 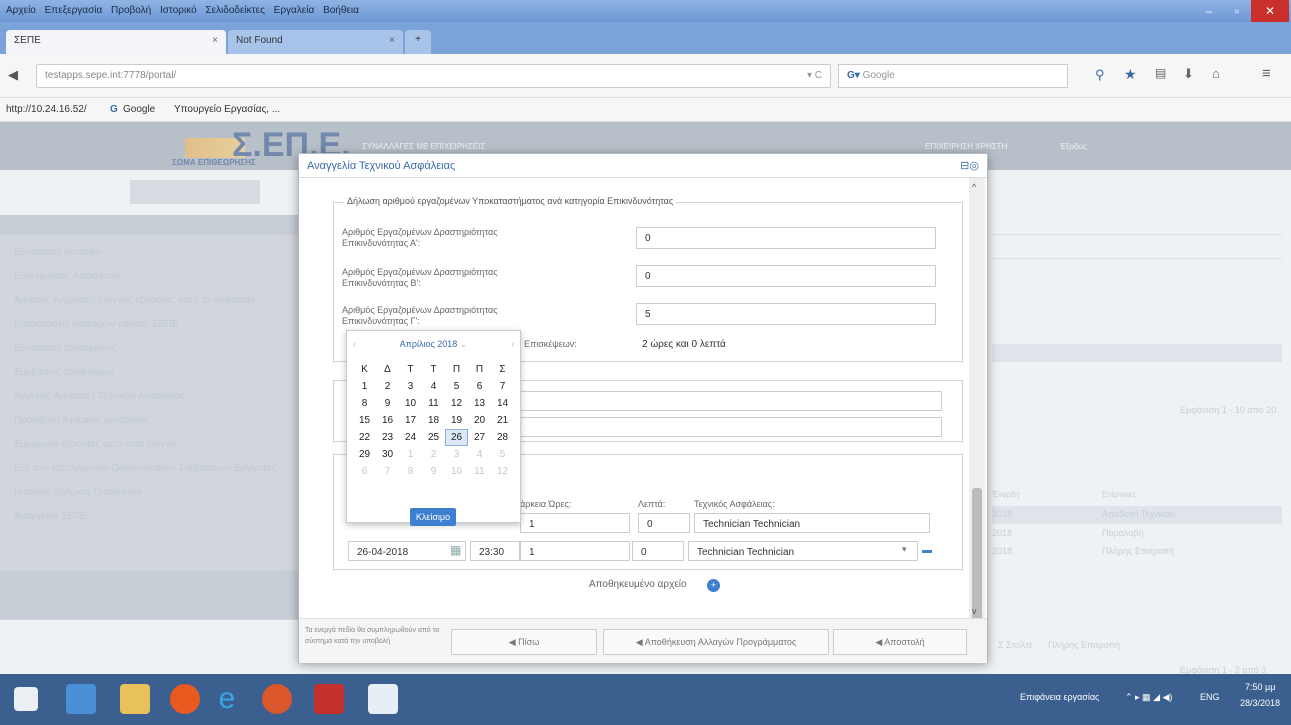 I want to click on day-cell: 13, so click(x=479, y=403).